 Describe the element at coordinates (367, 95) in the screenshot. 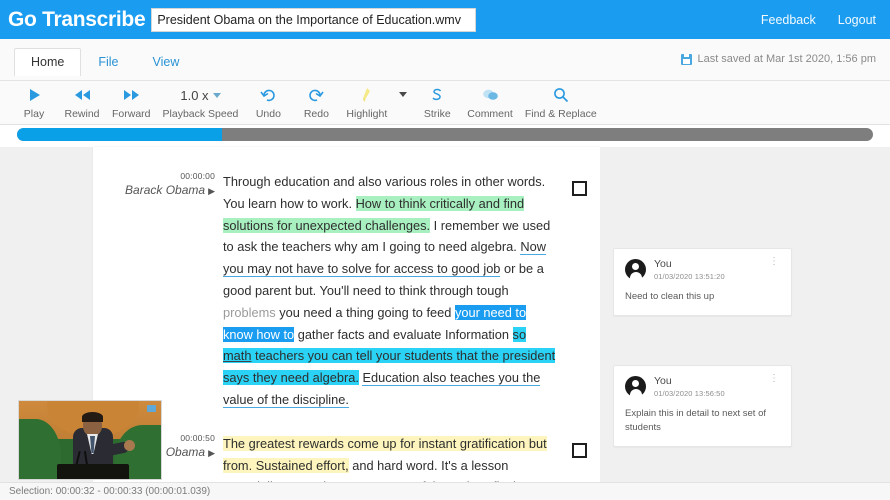

I see `highlighter-icon` at that location.